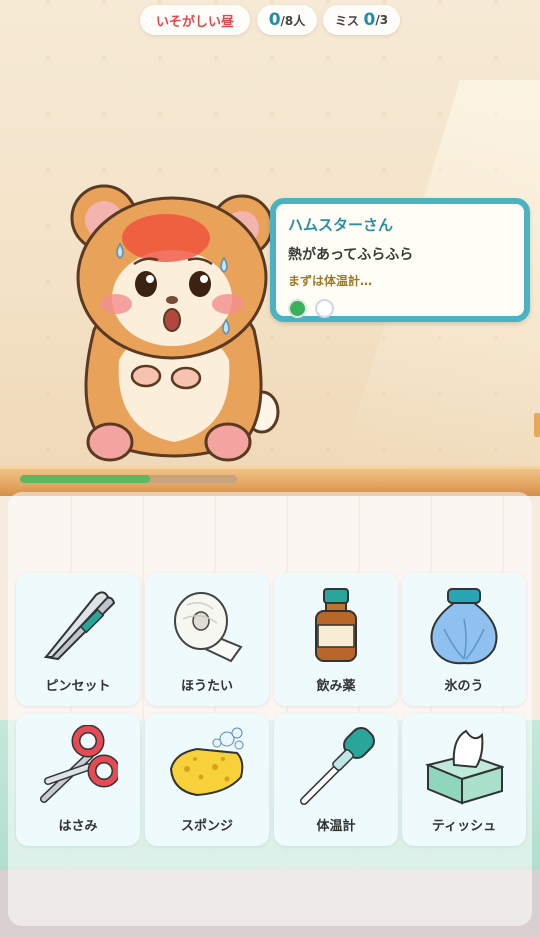 The height and width of the screenshot is (938, 540). I want to click on patient-name: ハムスターさん, so click(341, 225).